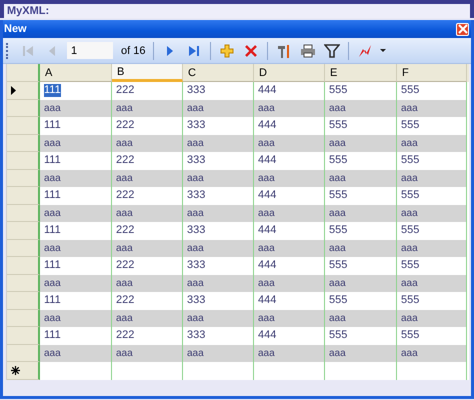 The image size is (474, 400). What do you see at coordinates (147, 73) in the screenshot?
I see `column-header: B` at bounding box center [147, 73].